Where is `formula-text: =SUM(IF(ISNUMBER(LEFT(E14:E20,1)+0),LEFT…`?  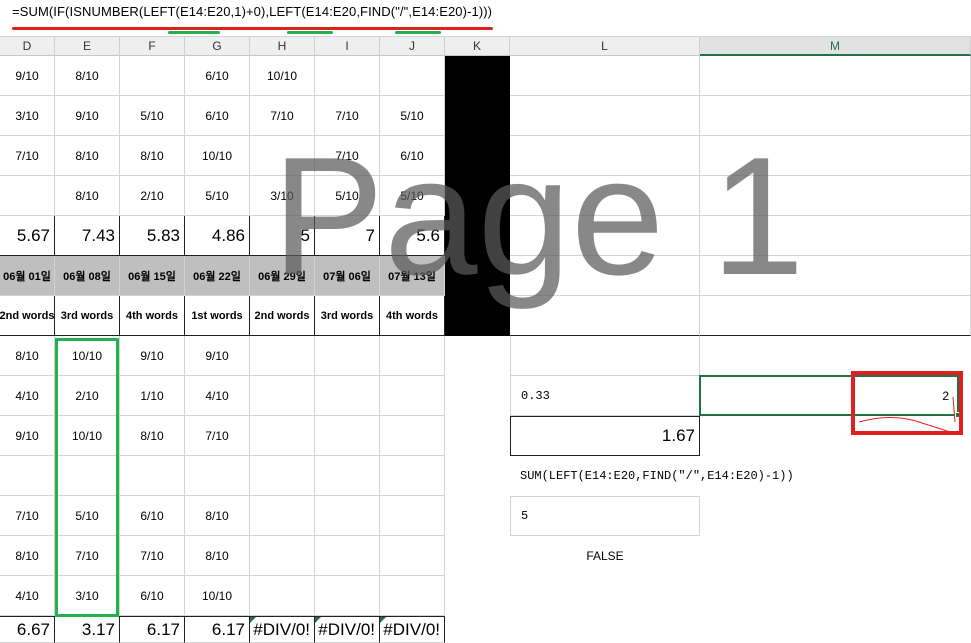
formula-text: =SUM(IF(ISNUMBER(LEFT(E14:E20,1)+0),LEFT… is located at coordinates (252, 11).